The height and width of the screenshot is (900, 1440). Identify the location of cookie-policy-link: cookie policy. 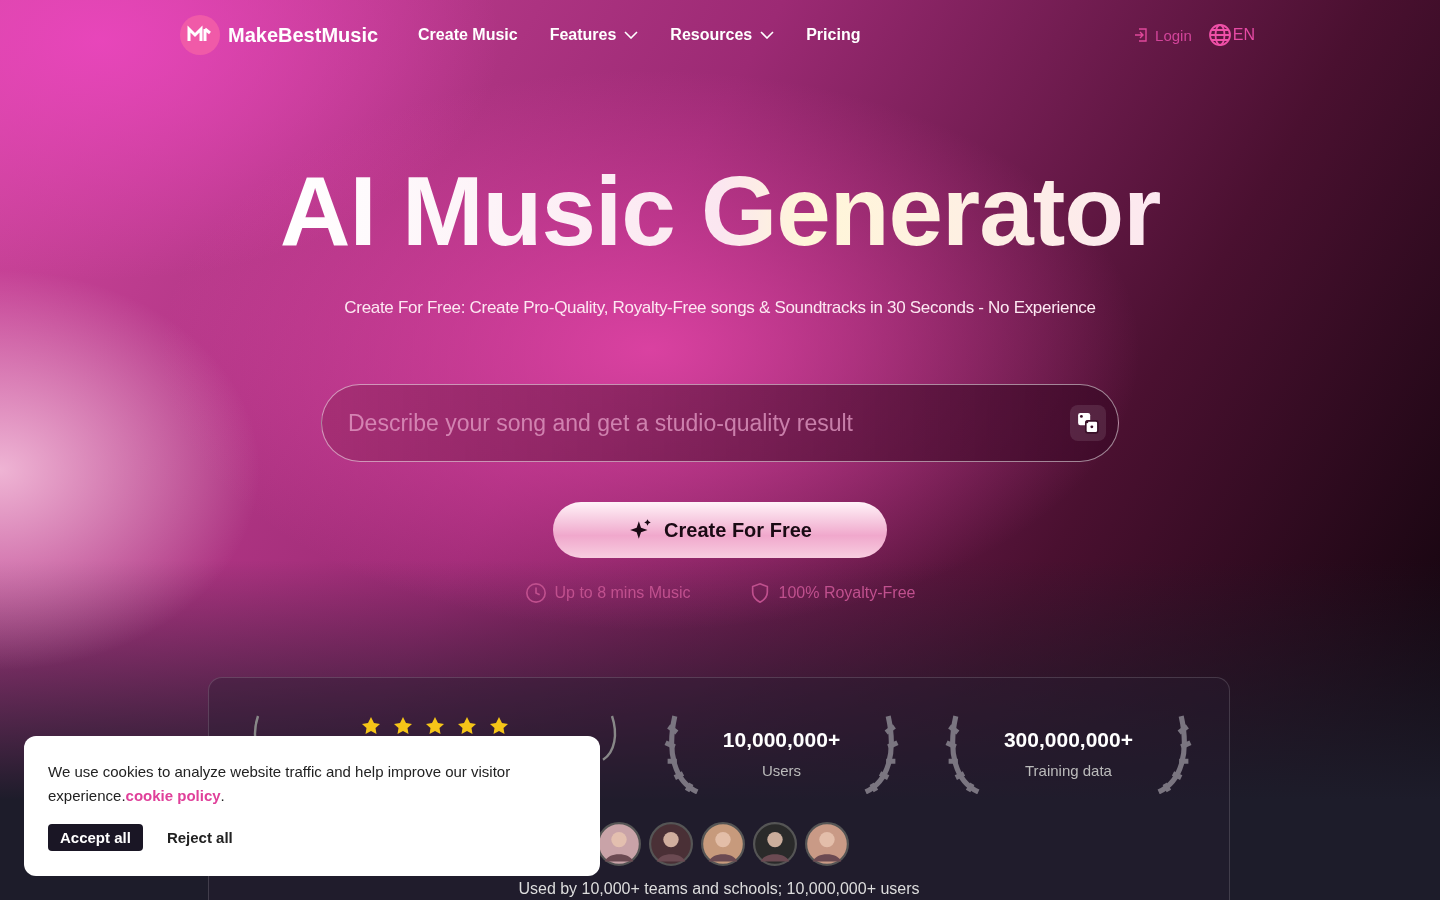
(173, 795).